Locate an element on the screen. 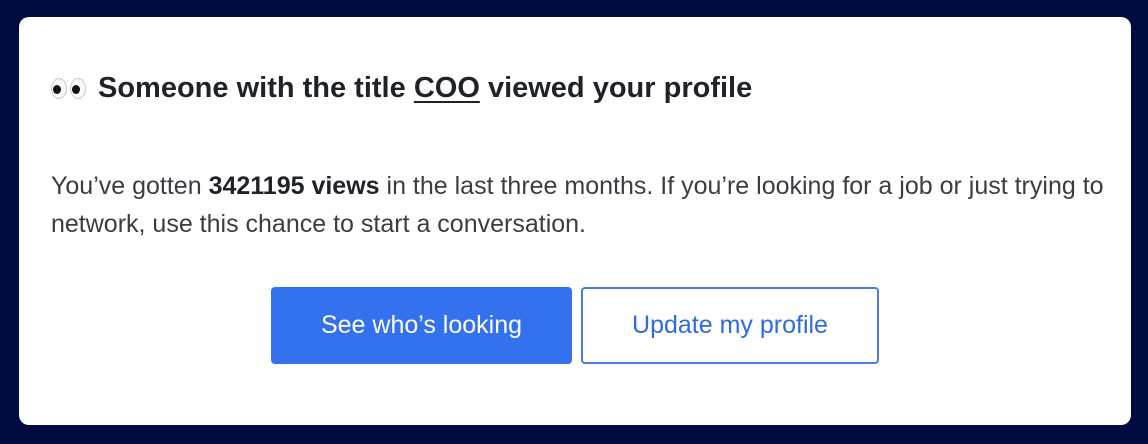 The width and height of the screenshot is (1148, 444). body-prefix: You’ve gotten is located at coordinates (126, 186).